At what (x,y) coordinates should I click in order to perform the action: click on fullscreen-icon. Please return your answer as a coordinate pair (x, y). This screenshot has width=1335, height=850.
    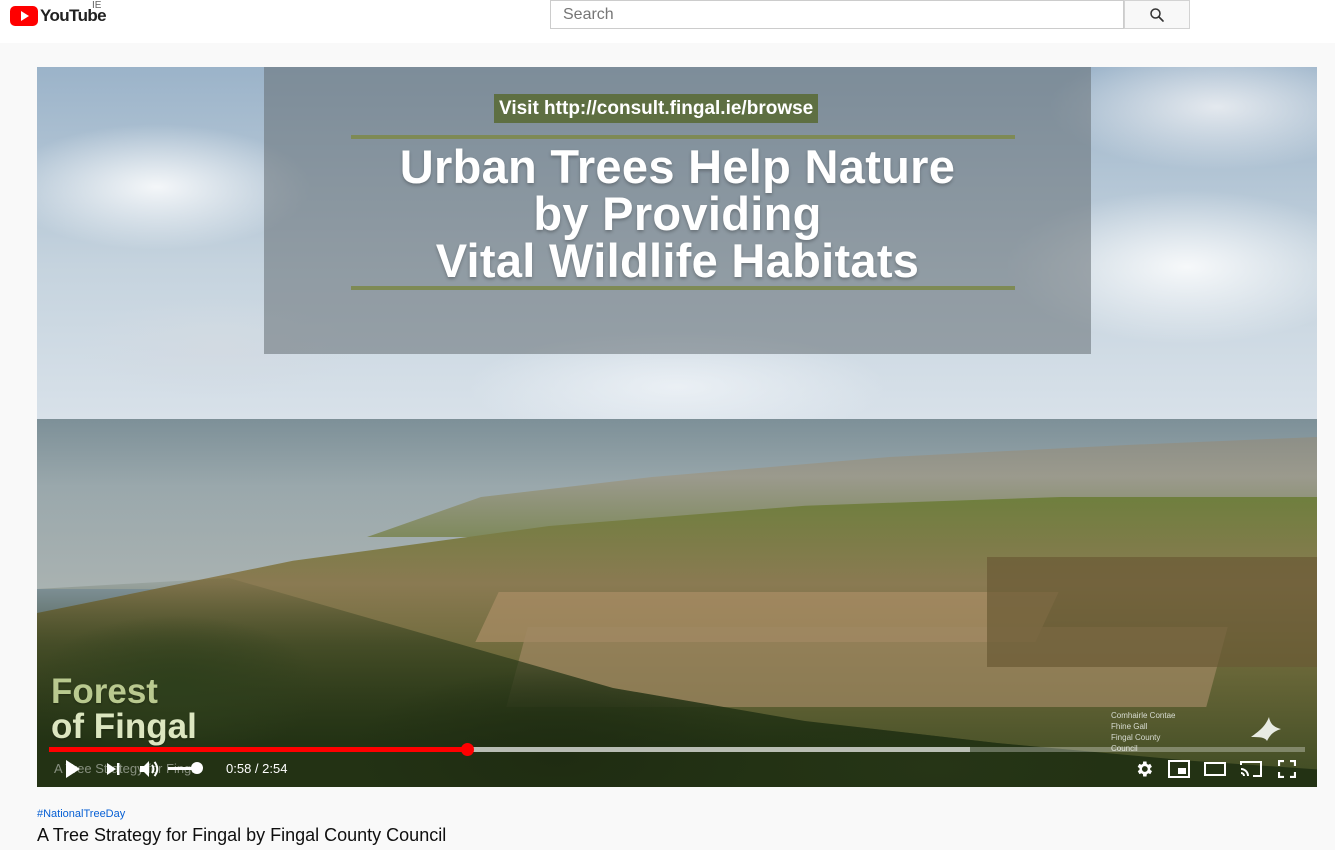
    Looking at the image, I should click on (1287, 769).